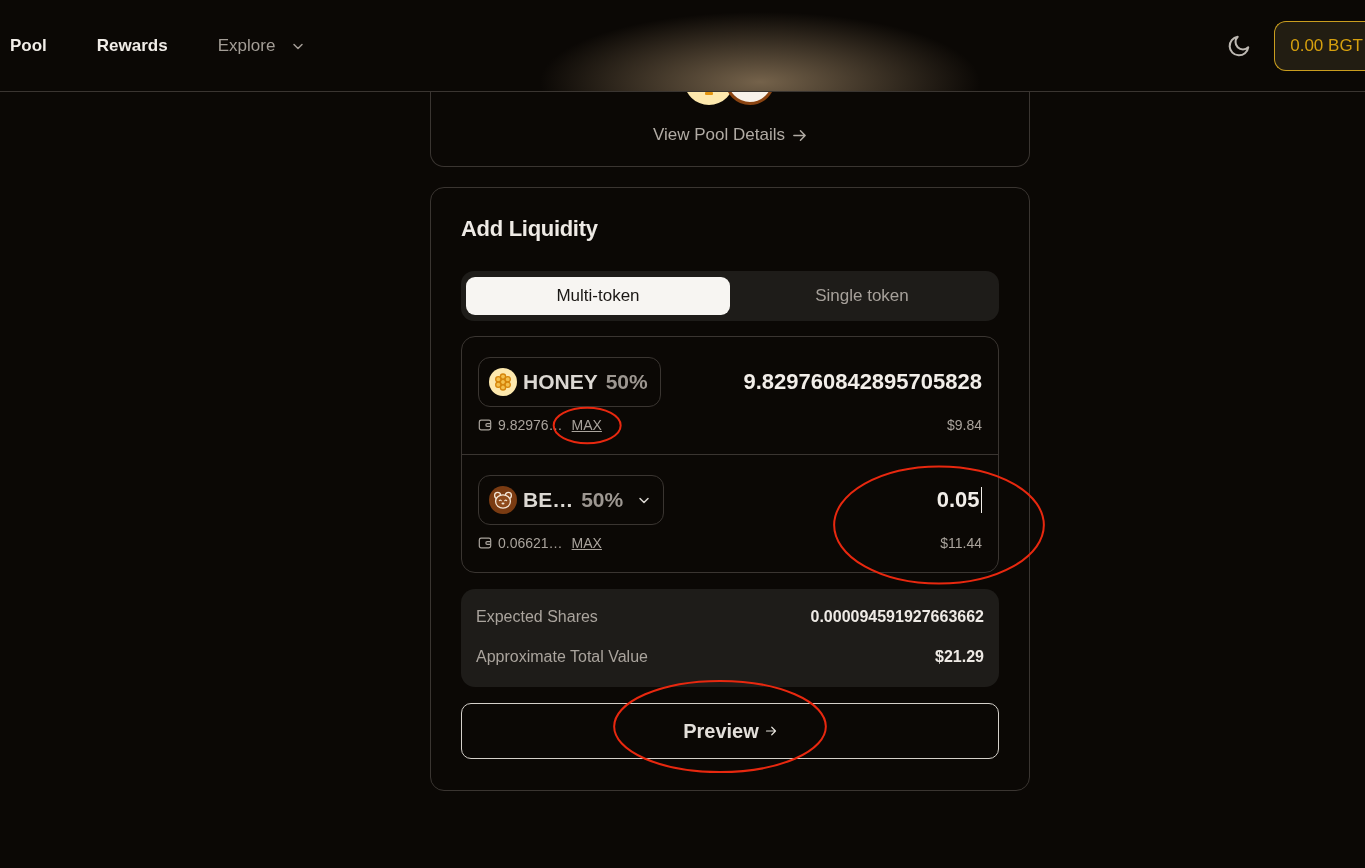 This screenshot has height=868, width=1365. Describe the element at coordinates (537, 617) in the screenshot. I see `summary-label: Expected Shares` at that location.